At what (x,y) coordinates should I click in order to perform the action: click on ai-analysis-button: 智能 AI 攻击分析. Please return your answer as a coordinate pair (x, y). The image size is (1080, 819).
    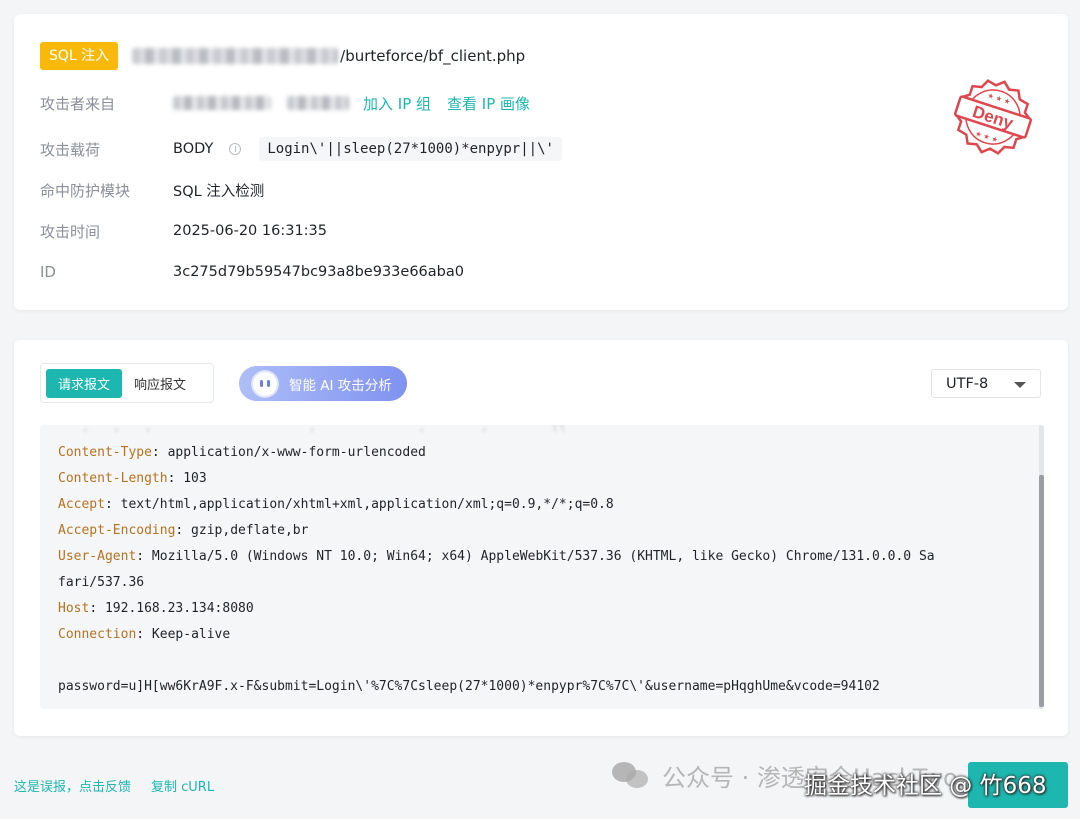
    Looking at the image, I should click on (323, 383).